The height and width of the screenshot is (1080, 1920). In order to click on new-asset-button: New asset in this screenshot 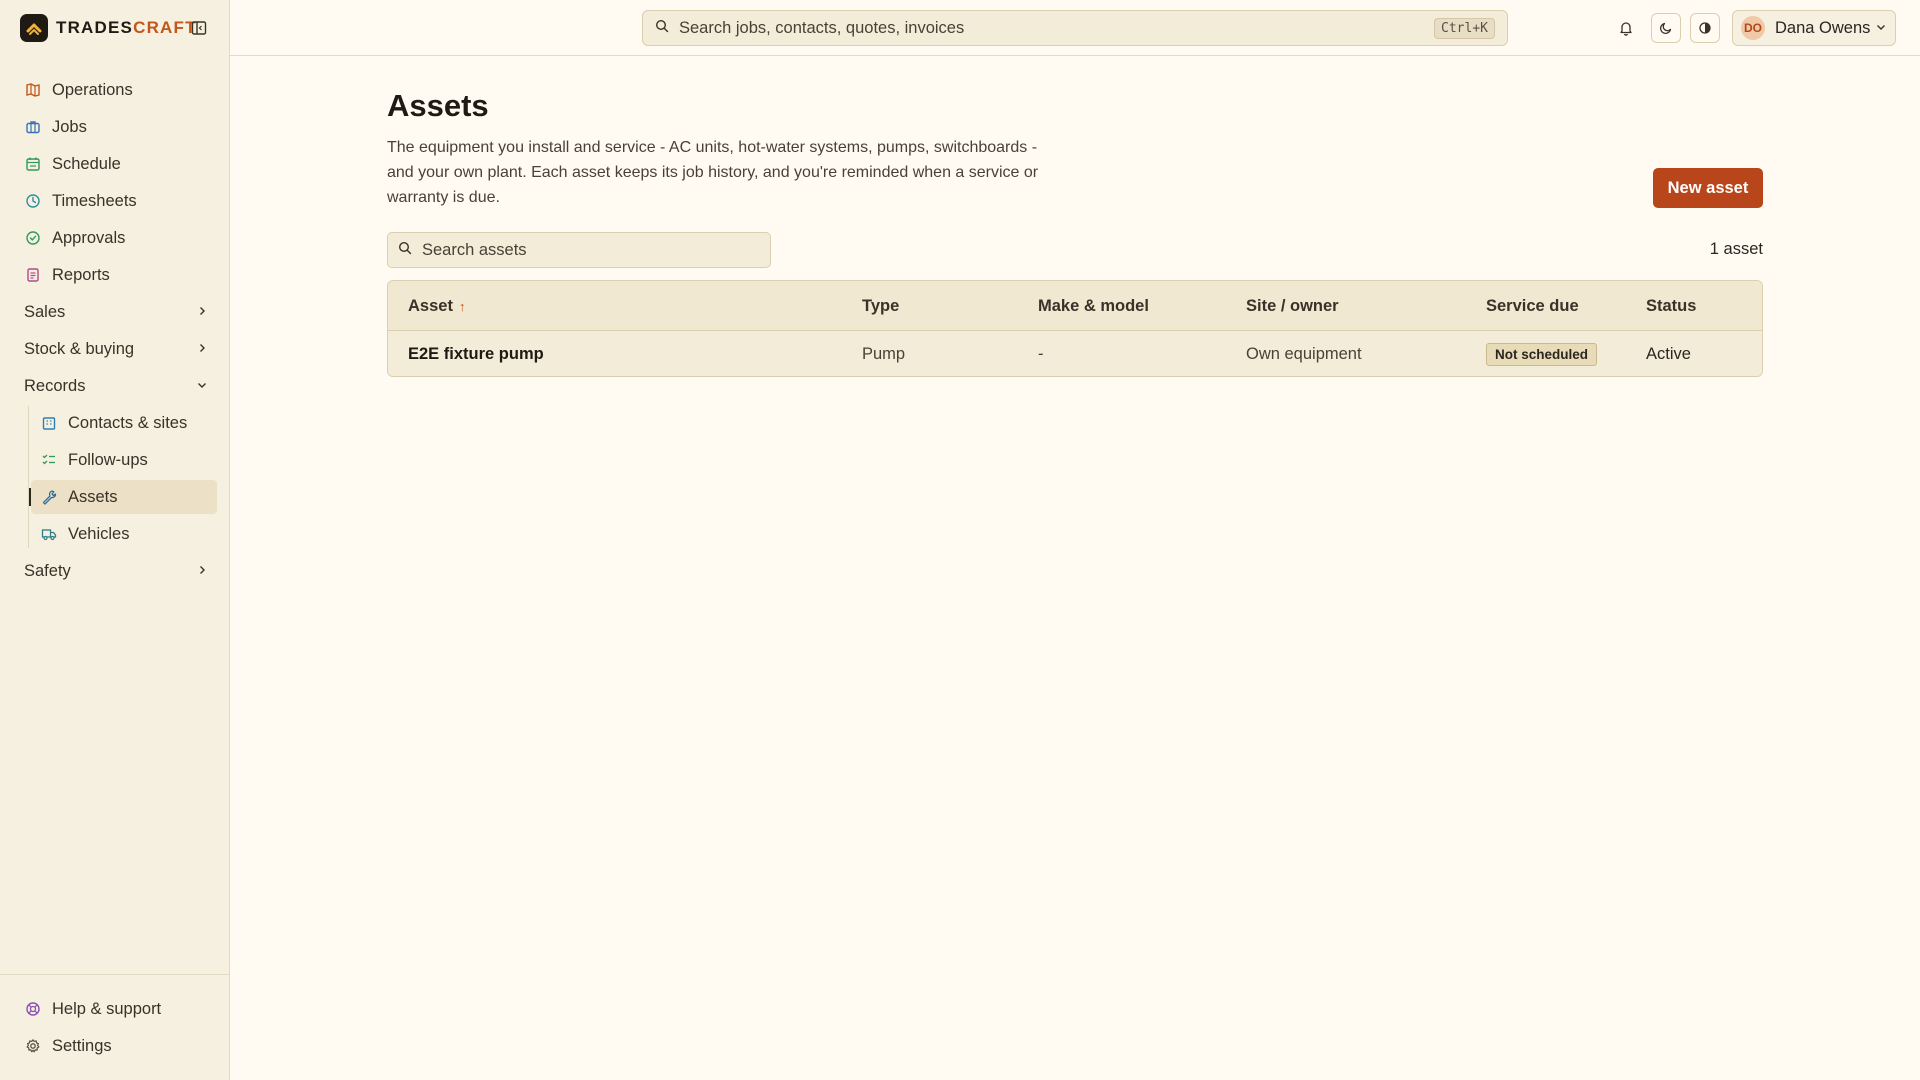, I will do `click(1708, 188)`.